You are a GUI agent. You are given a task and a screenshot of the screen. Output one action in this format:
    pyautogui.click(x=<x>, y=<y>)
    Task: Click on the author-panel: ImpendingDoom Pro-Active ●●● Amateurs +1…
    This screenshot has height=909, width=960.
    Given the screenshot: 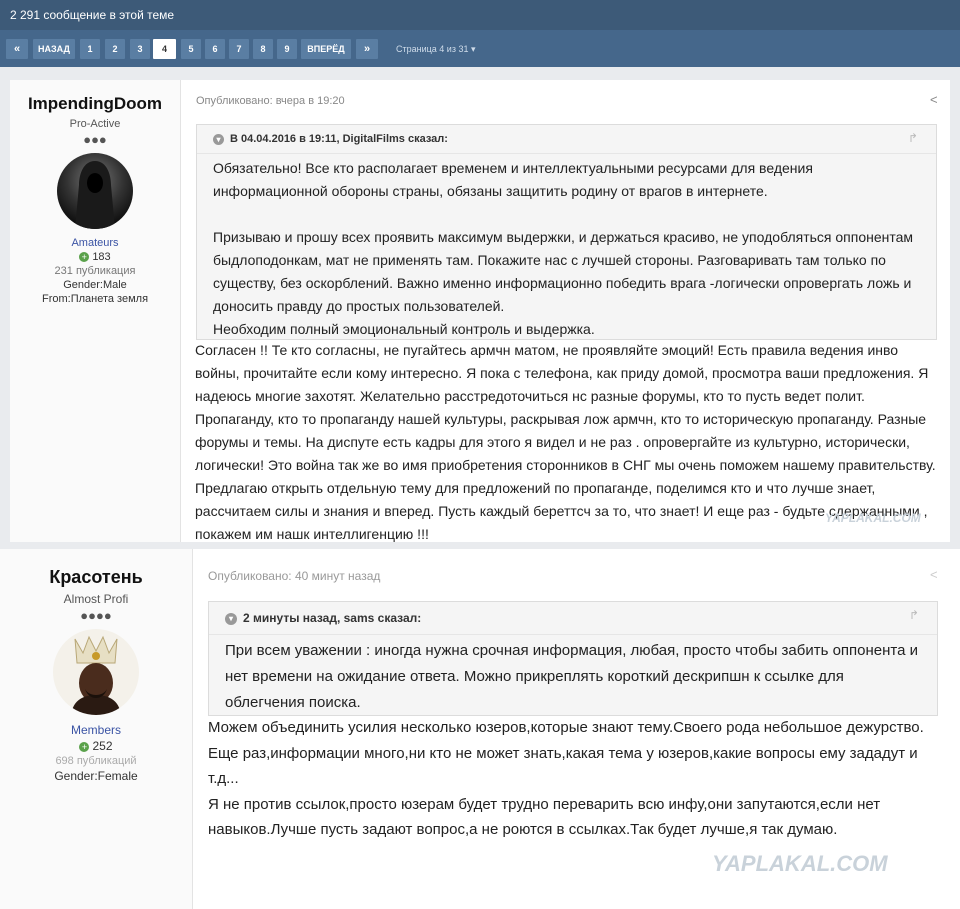 What is the action you would take?
    pyautogui.click(x=95, y=311)
    